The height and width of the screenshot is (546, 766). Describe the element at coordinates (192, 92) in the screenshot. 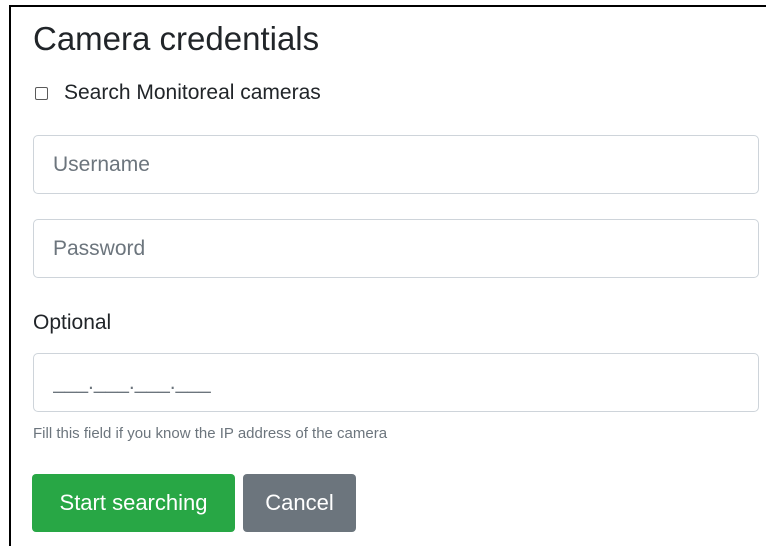

I see `search-monitoreal-label: Search Monitoreal cameras` at that location.